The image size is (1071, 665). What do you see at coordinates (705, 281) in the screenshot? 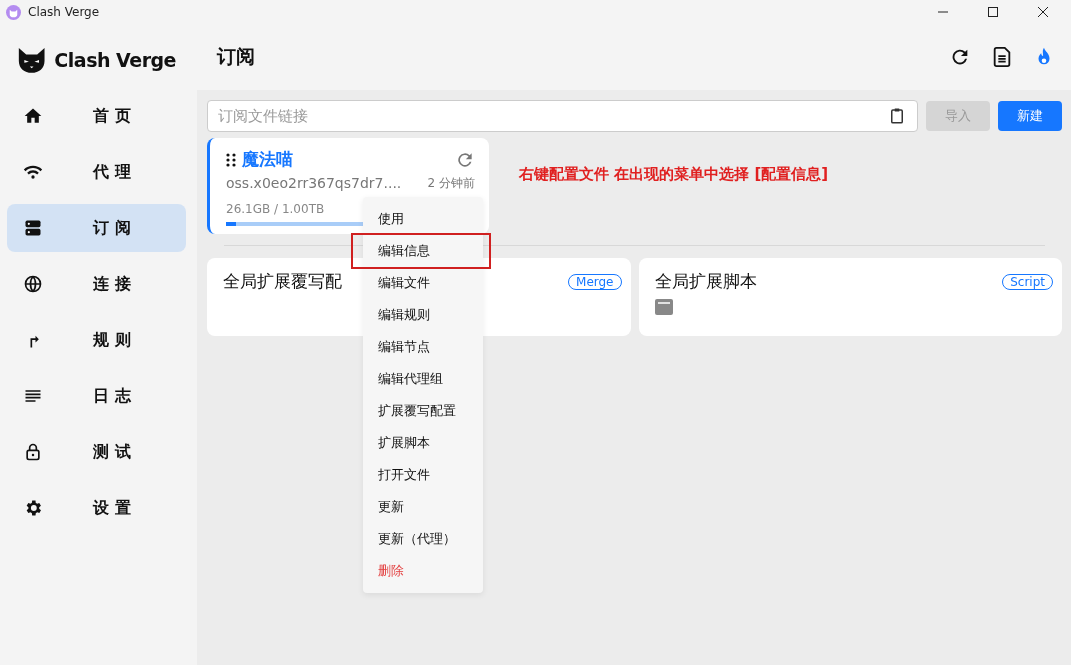
I see `card-title: 全局扩展脚本` at bounding box center [705, 281].